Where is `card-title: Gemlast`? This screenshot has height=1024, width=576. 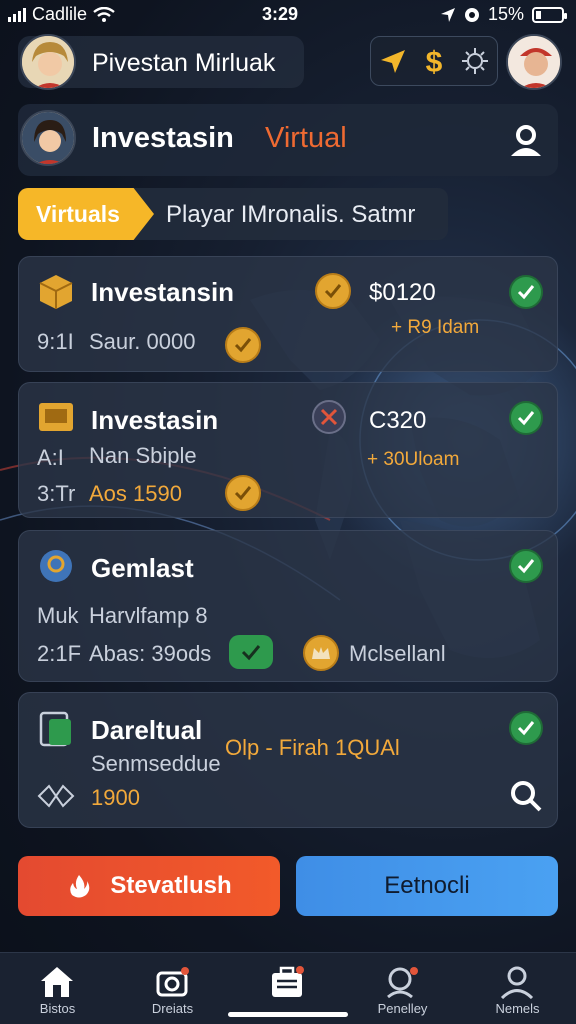
card-title: Gemlast is located at coordinates (142, 568).